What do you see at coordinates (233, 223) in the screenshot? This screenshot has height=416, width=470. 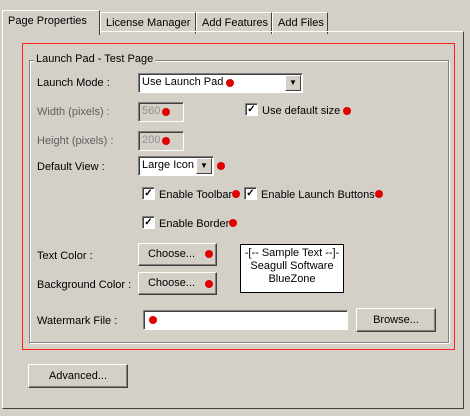 I see `enable-border-indicator` at bounding box center [233, 223].